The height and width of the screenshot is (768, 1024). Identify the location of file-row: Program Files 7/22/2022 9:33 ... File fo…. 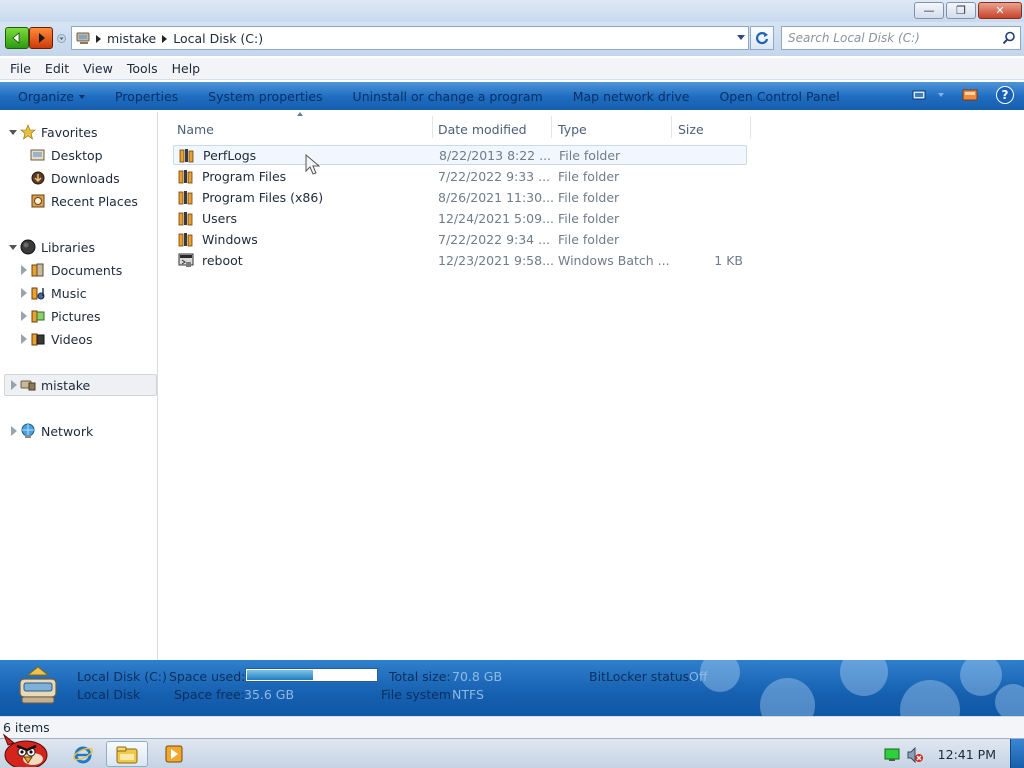
(460, 177).